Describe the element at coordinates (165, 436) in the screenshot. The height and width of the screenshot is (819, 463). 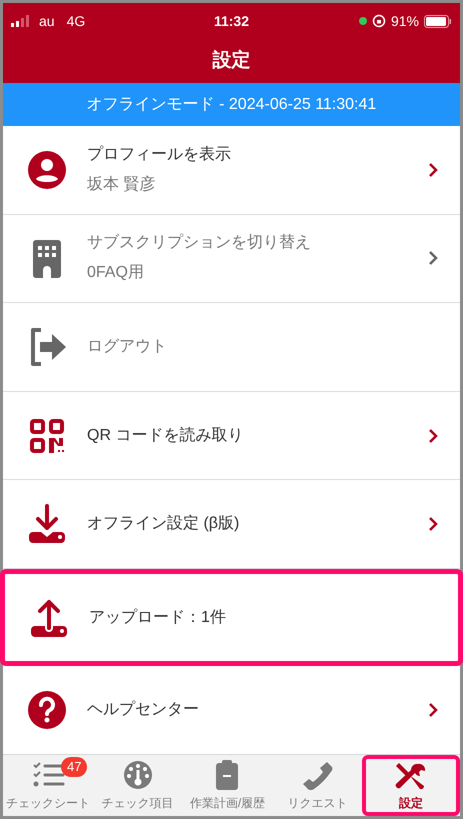
I see `menu-item-title: QR コードを読み取り` at that location.